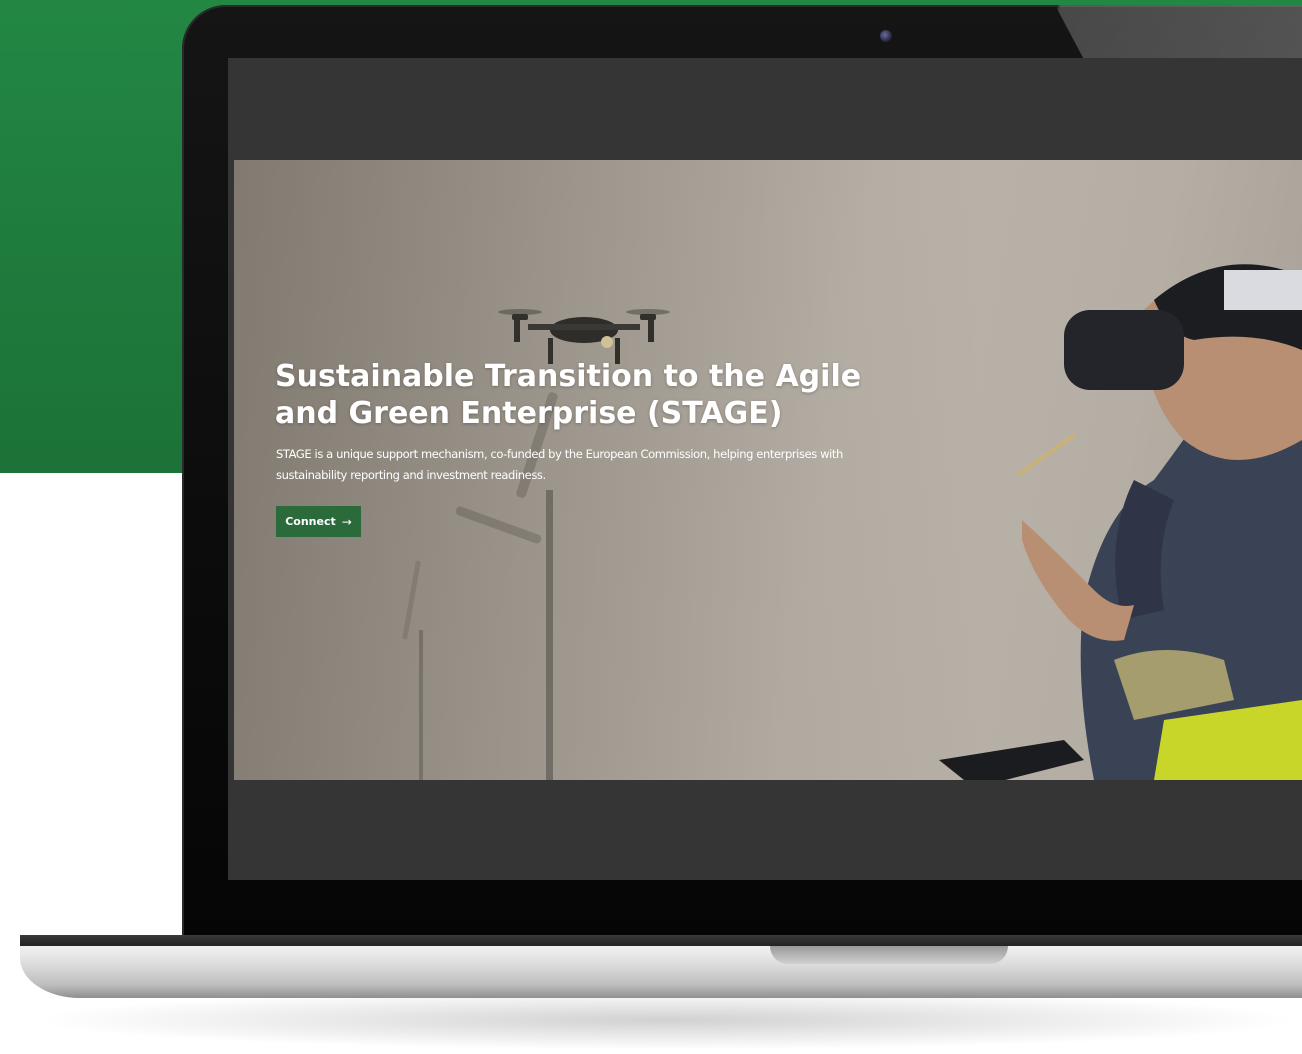 Image resolution: width=1302 pixels, height=1054 pixels. I want to click on laptop-shadow, so click(666, 1020).